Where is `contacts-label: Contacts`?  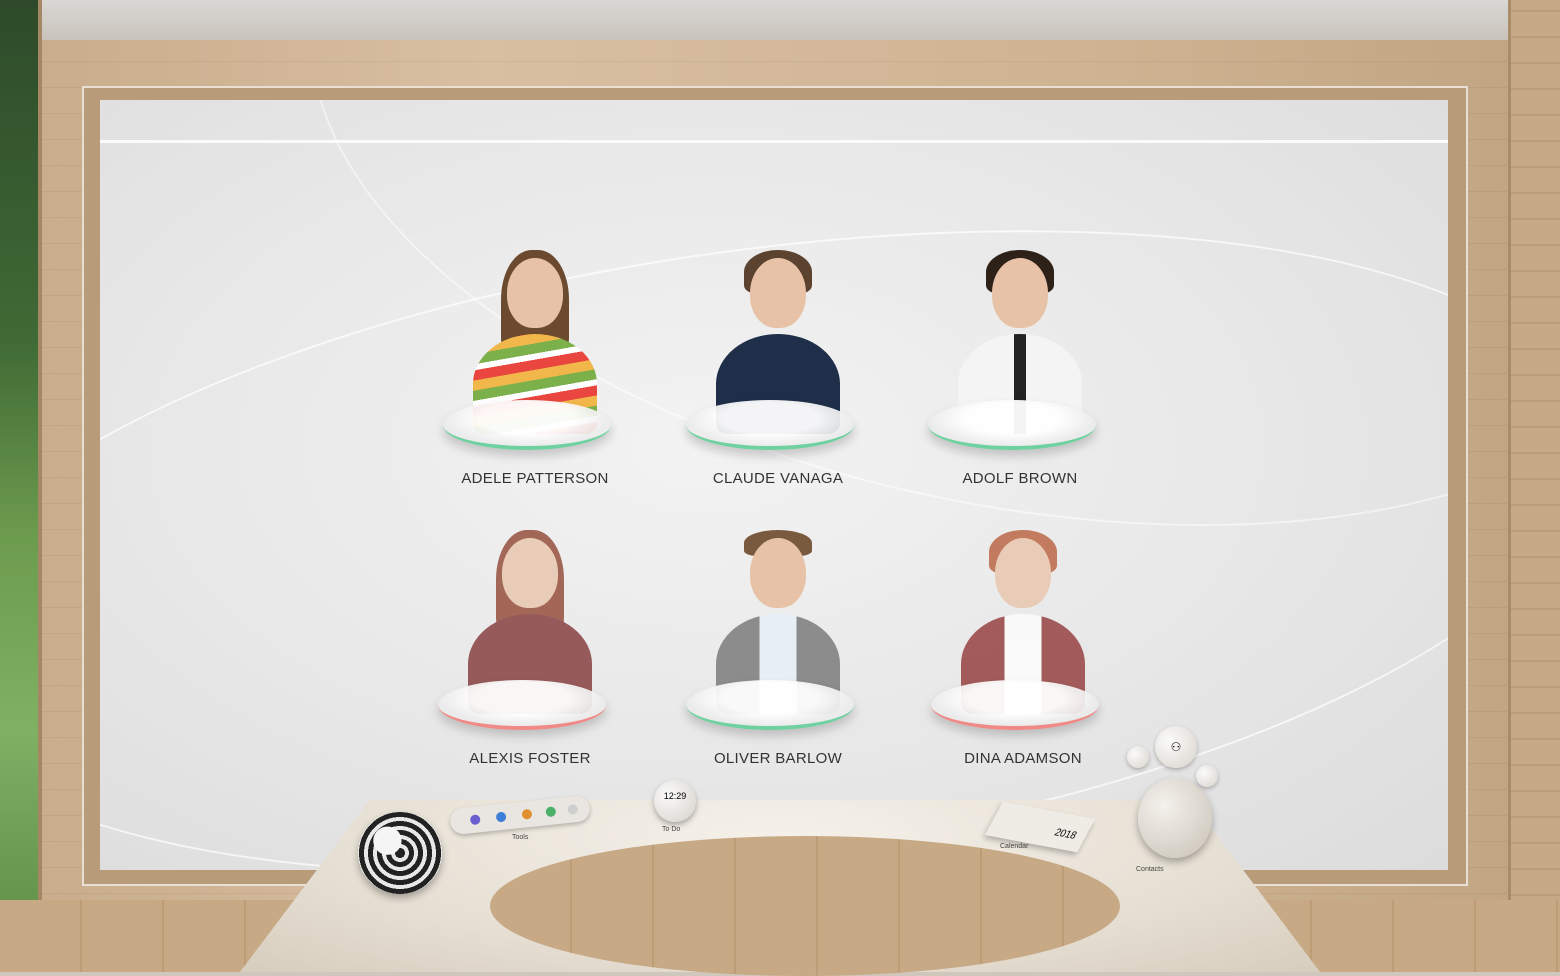 contacts-label: Contacts is located at coordinates (1150, 869).